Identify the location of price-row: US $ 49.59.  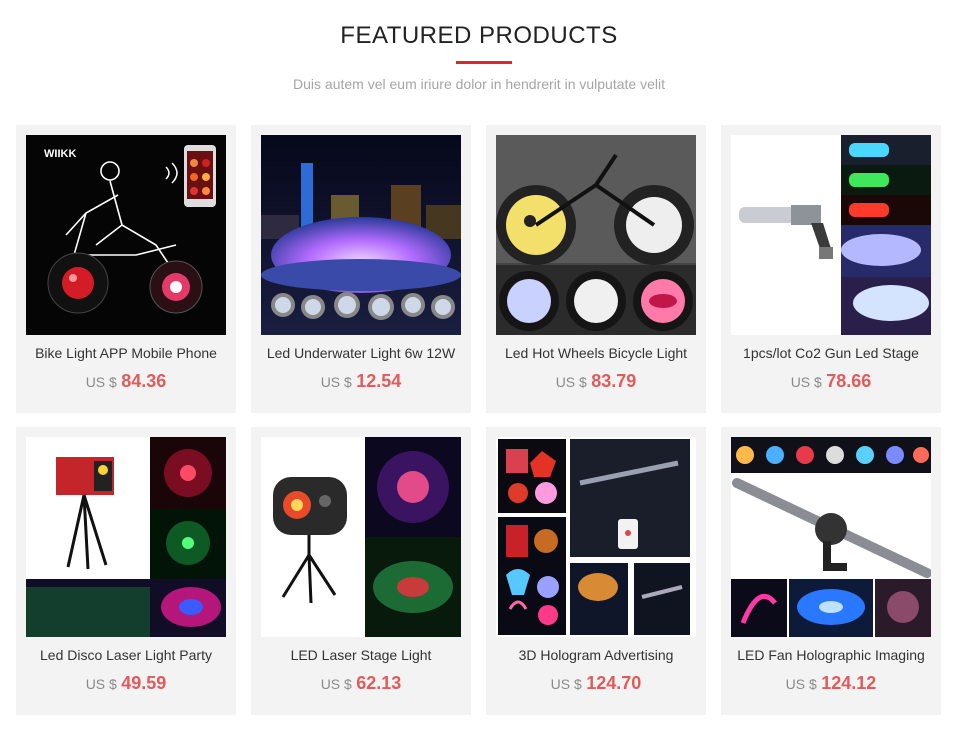
(126, 683).